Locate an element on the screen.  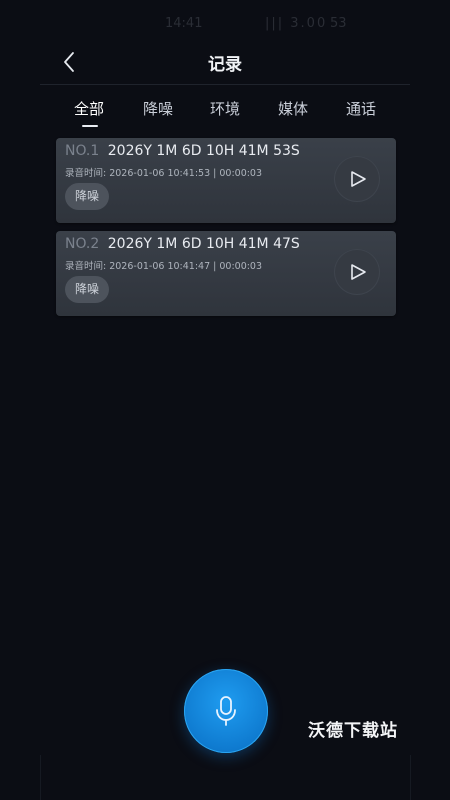
tab-environment: 环境 is located at coordinates (225, 108).